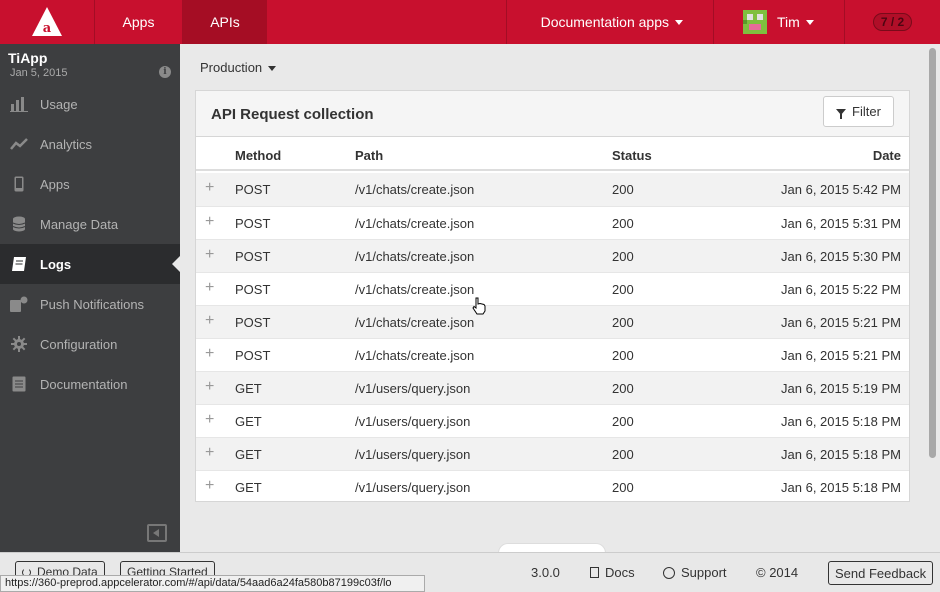 The width and height of the screenshot is (940, 592). Describe the element at coordinates (19, 184) in the screenshot. I see `mobile-icon` at that location.